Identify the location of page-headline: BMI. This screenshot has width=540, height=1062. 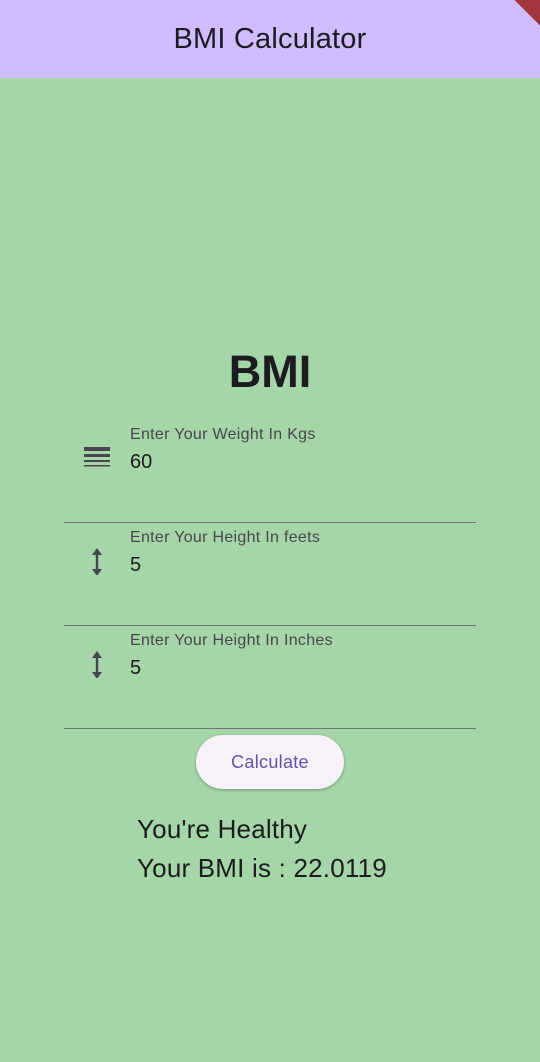
(270, 371).